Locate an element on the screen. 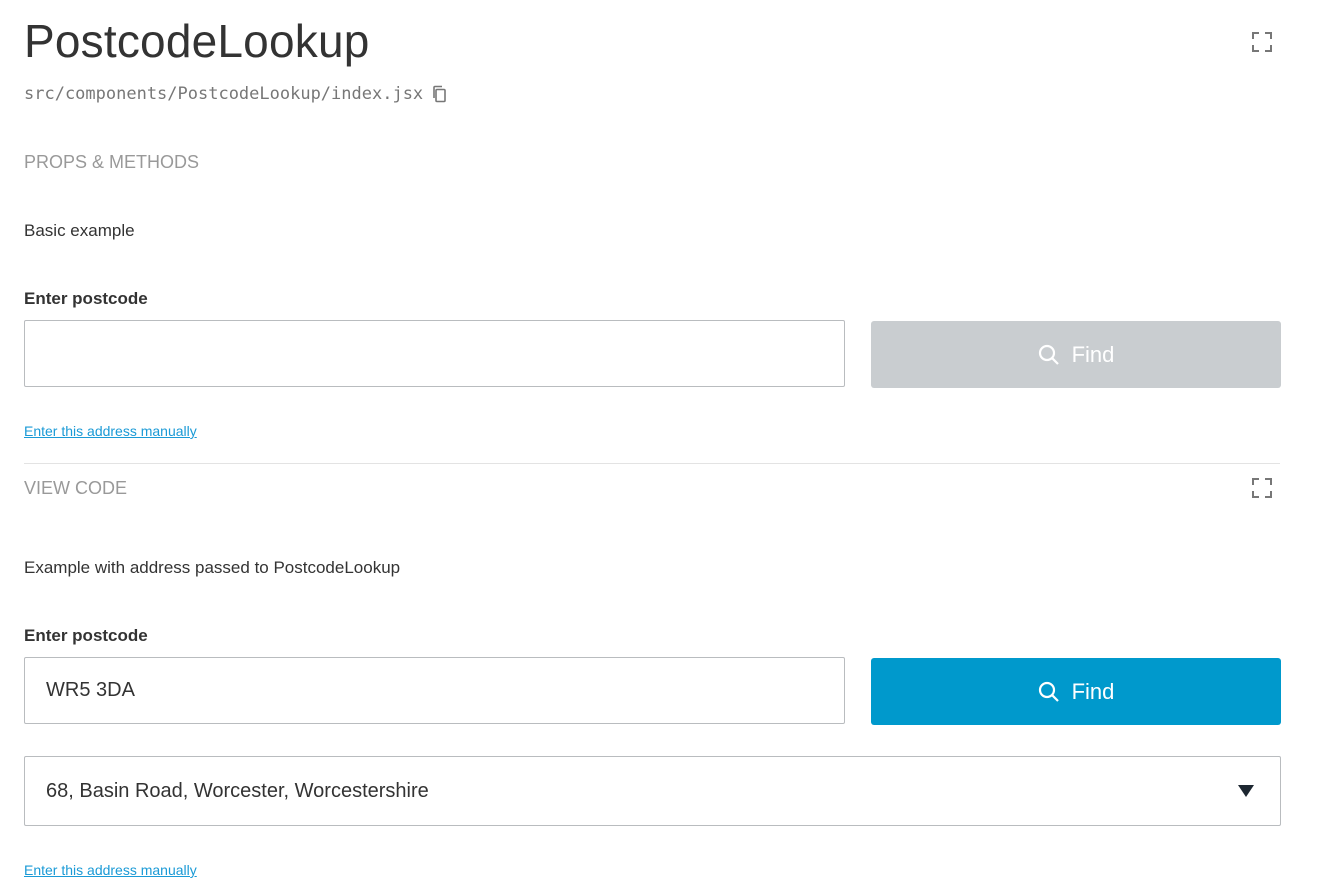 This screenshot has width=1318, height=896. postcode-input: WR5 3DA is located at coordinates (434, 690).